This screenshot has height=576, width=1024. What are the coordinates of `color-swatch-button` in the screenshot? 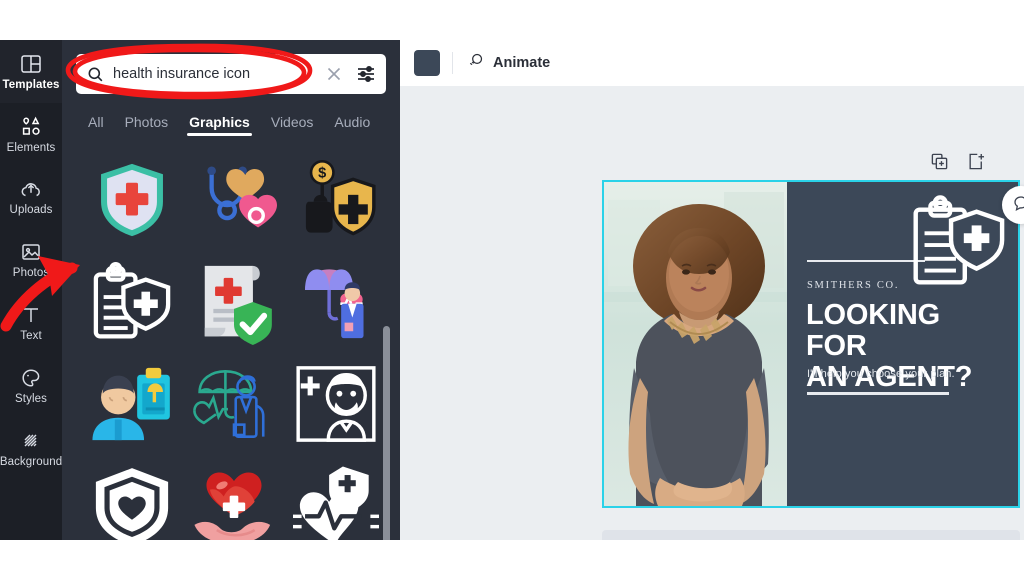 It's located at (427, 63).